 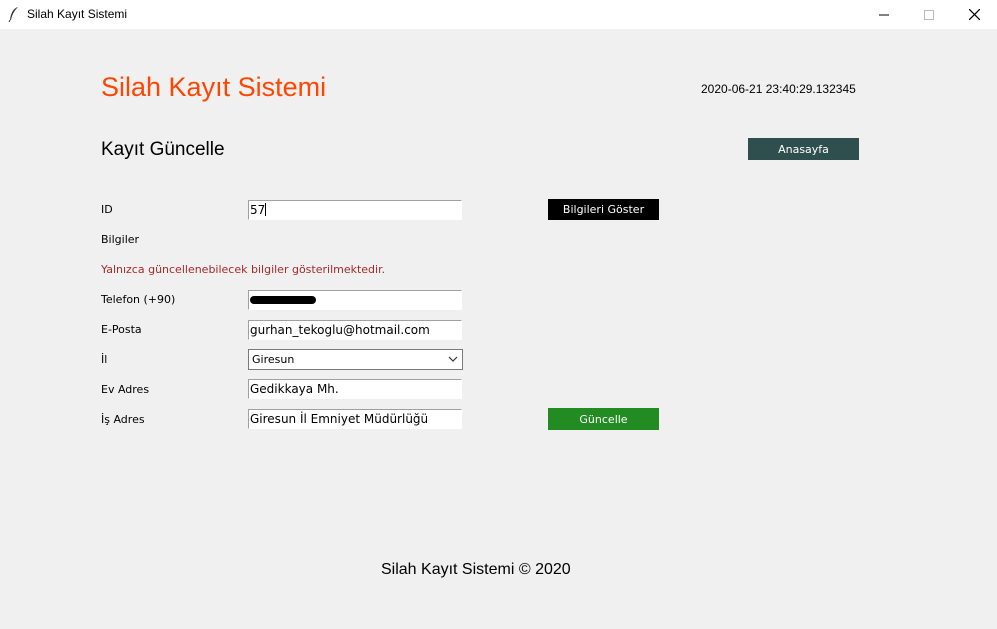 I want to click on id-input: 57, so click(x=355, y=210).